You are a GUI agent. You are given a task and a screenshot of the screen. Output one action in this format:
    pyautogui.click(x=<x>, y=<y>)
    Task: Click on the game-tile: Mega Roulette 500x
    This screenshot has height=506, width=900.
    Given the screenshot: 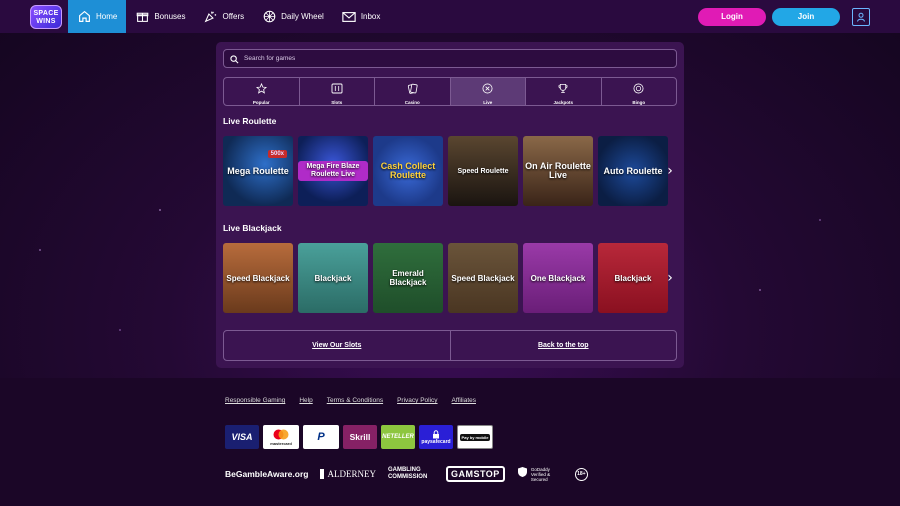 What is the action you would take?
    pyautogui.click(x=258, y=171)
    